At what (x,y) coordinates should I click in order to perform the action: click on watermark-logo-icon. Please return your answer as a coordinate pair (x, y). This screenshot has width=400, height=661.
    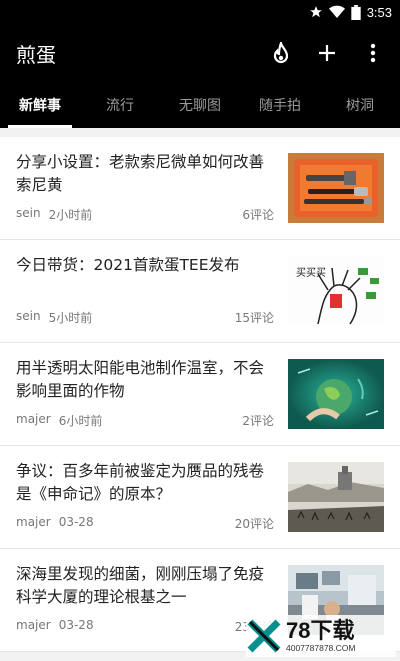
    Looking at the image, I should click on (264, 636).